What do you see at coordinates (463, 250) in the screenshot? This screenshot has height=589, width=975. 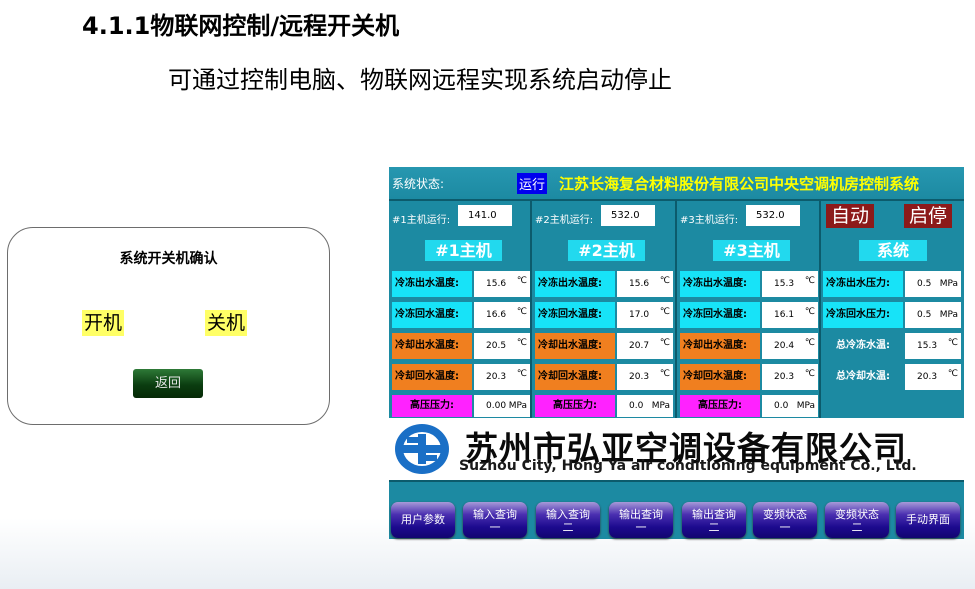 I see `unit-heading: #1主机` at bounding box center [463, 250].